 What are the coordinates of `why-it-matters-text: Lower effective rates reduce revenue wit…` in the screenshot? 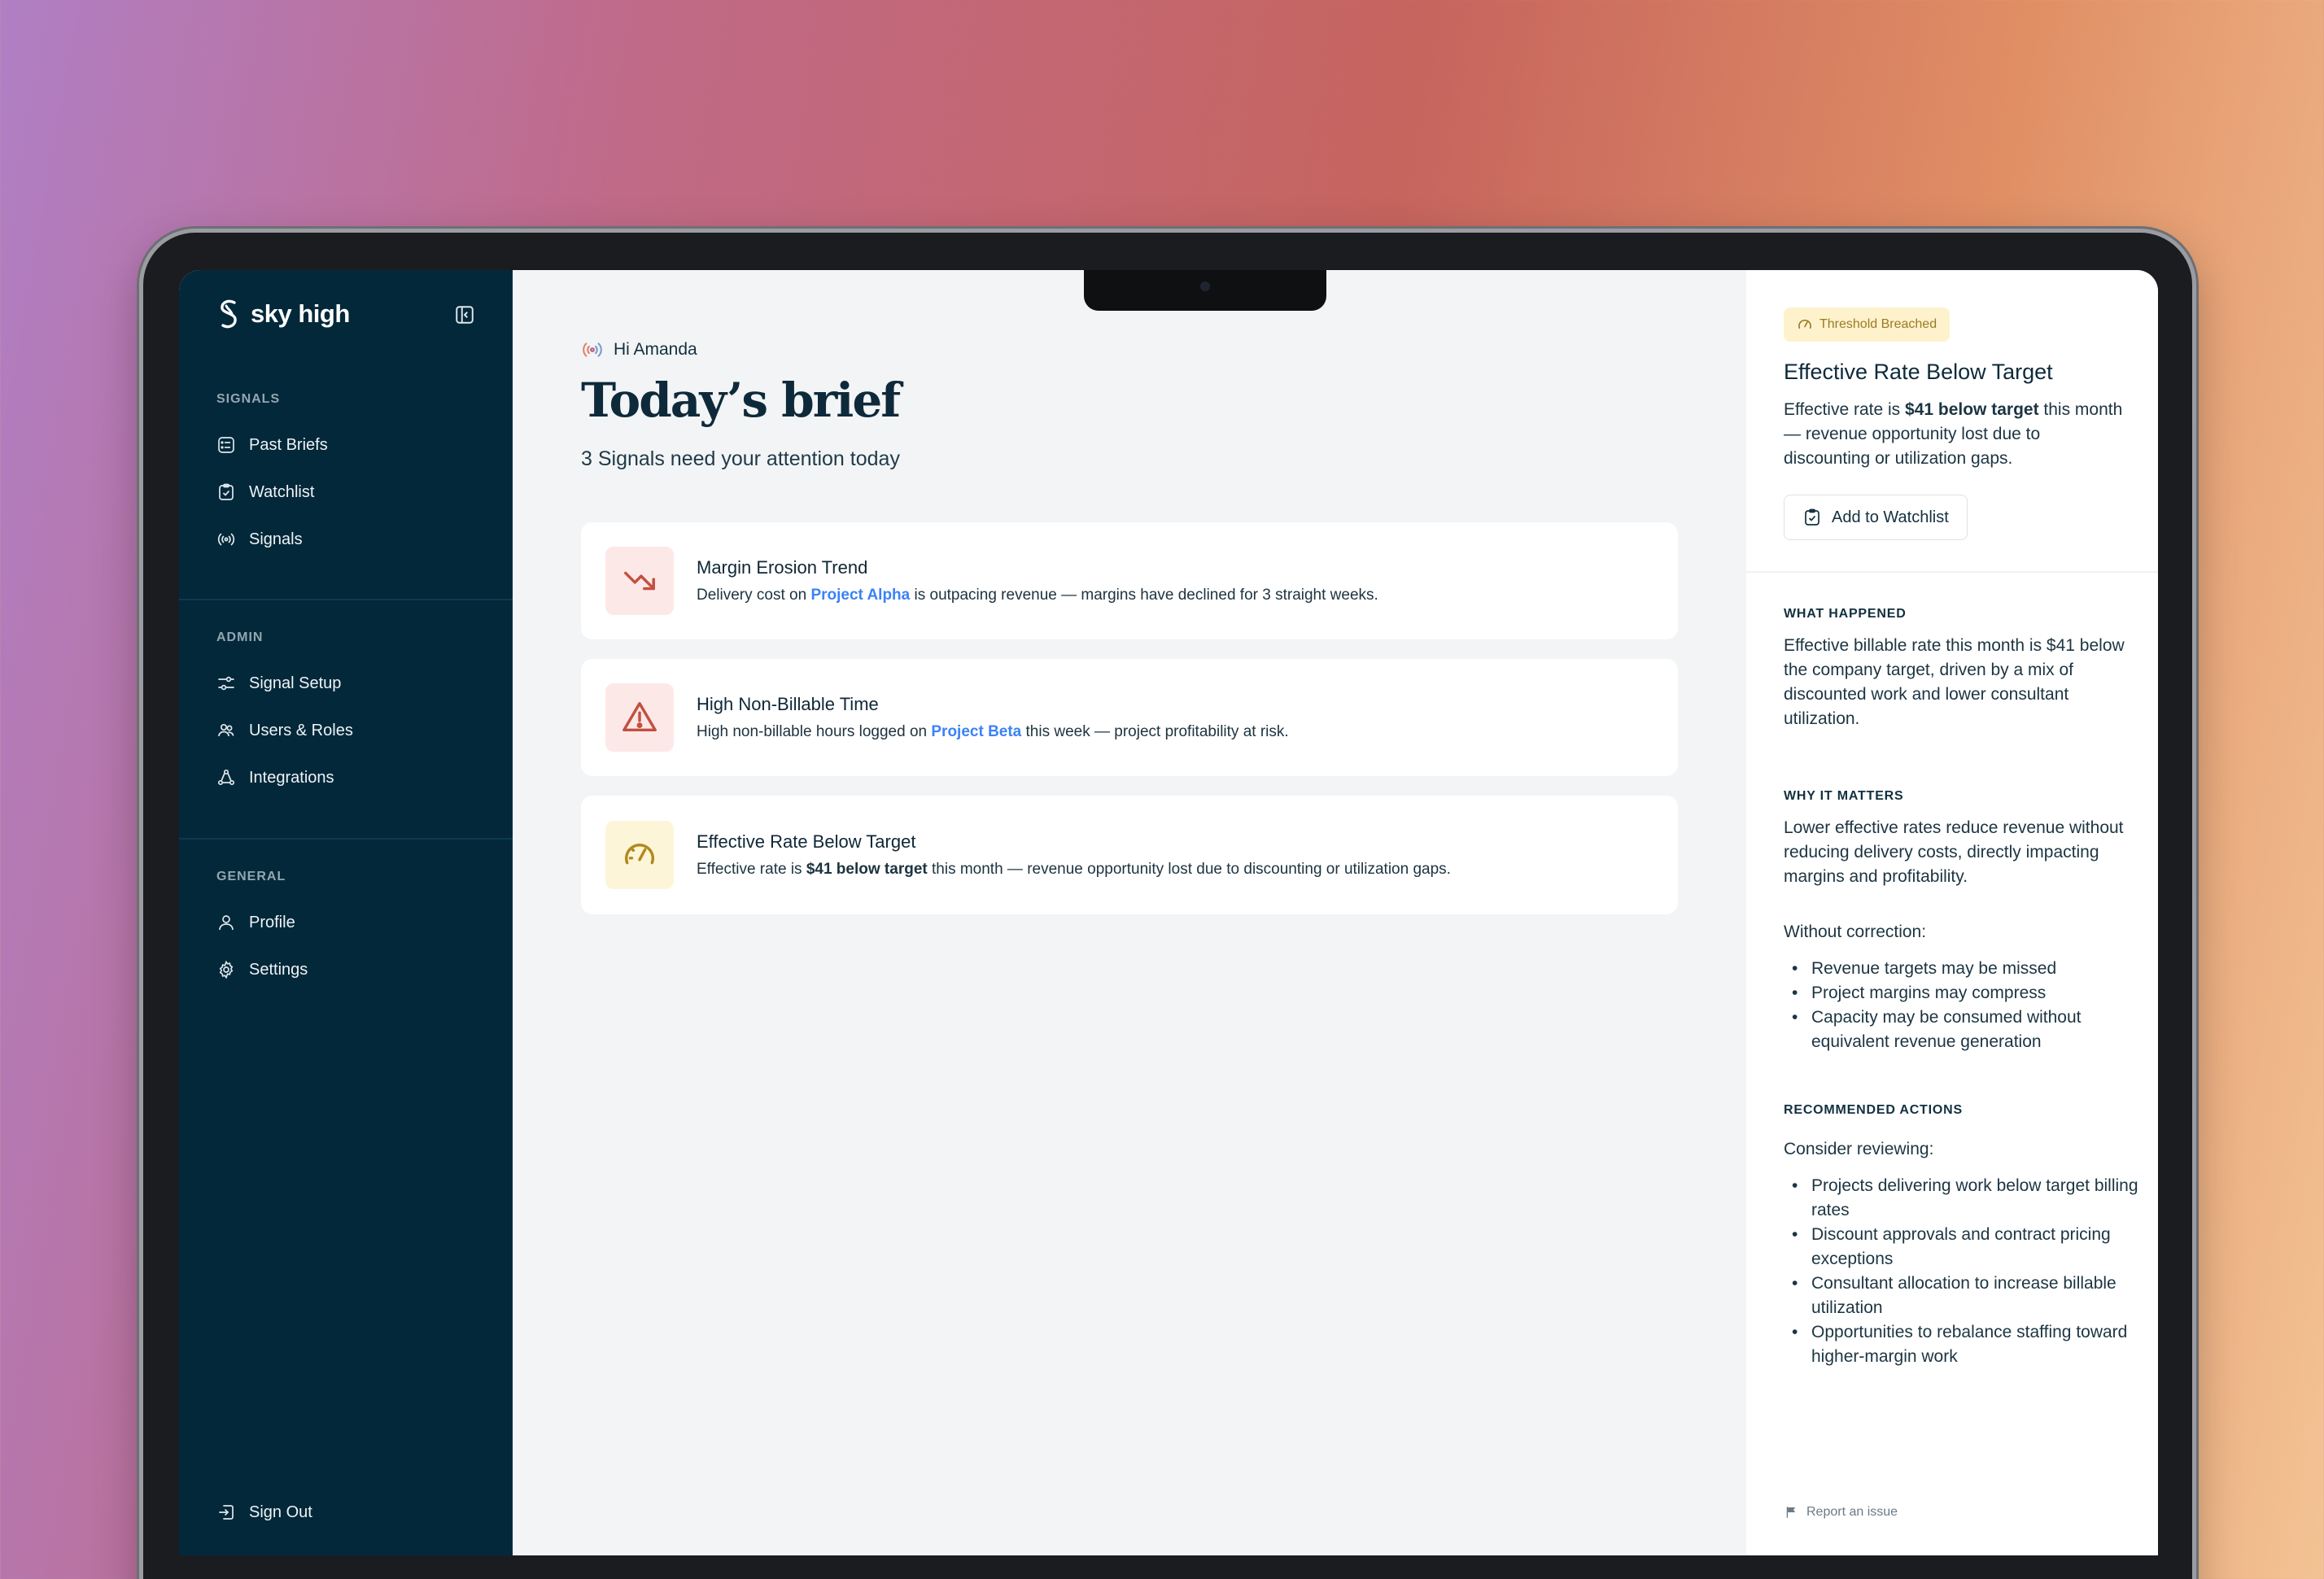 It's located at (1954, 852).